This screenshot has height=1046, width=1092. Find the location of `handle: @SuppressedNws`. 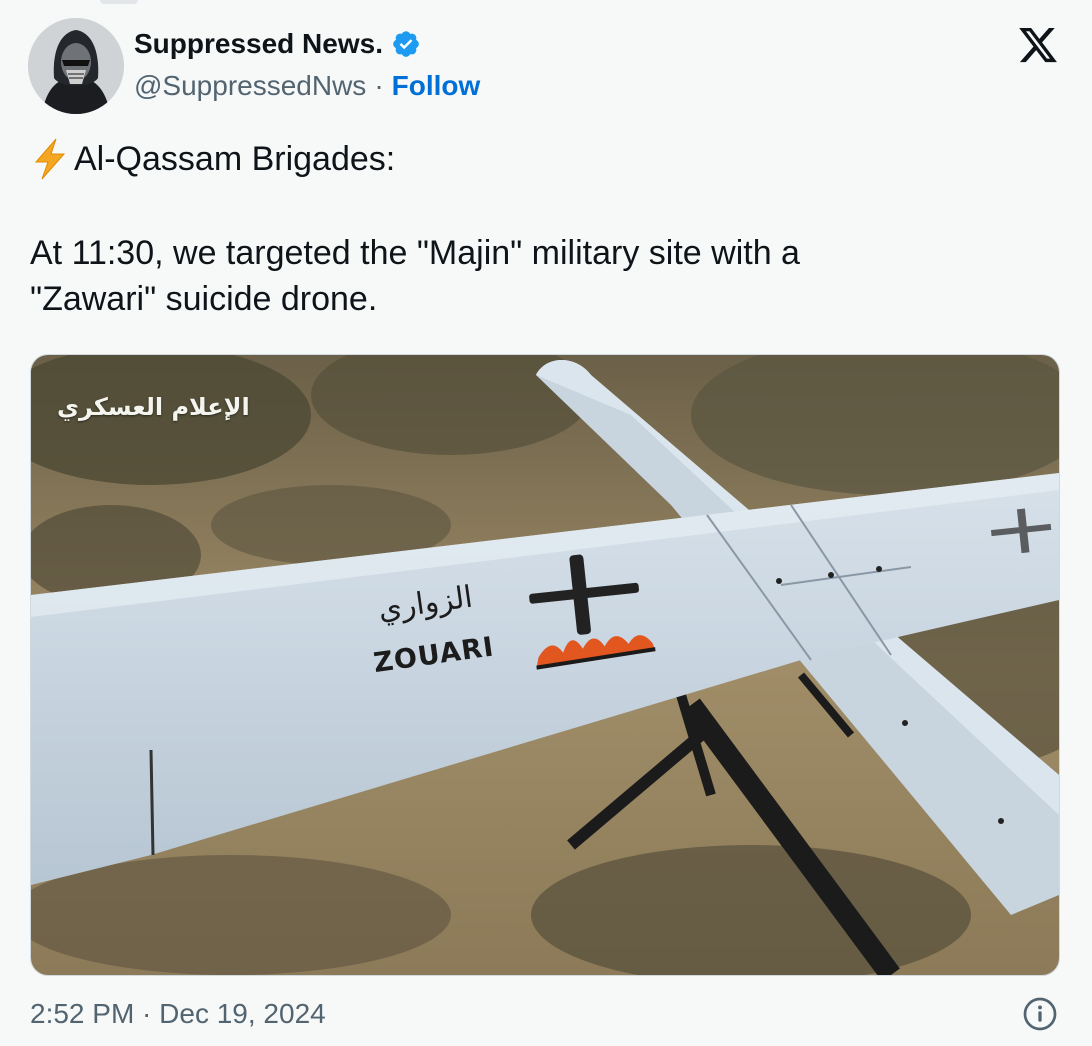

handle: @SuppressedNws is located at coordinates (250, 86).